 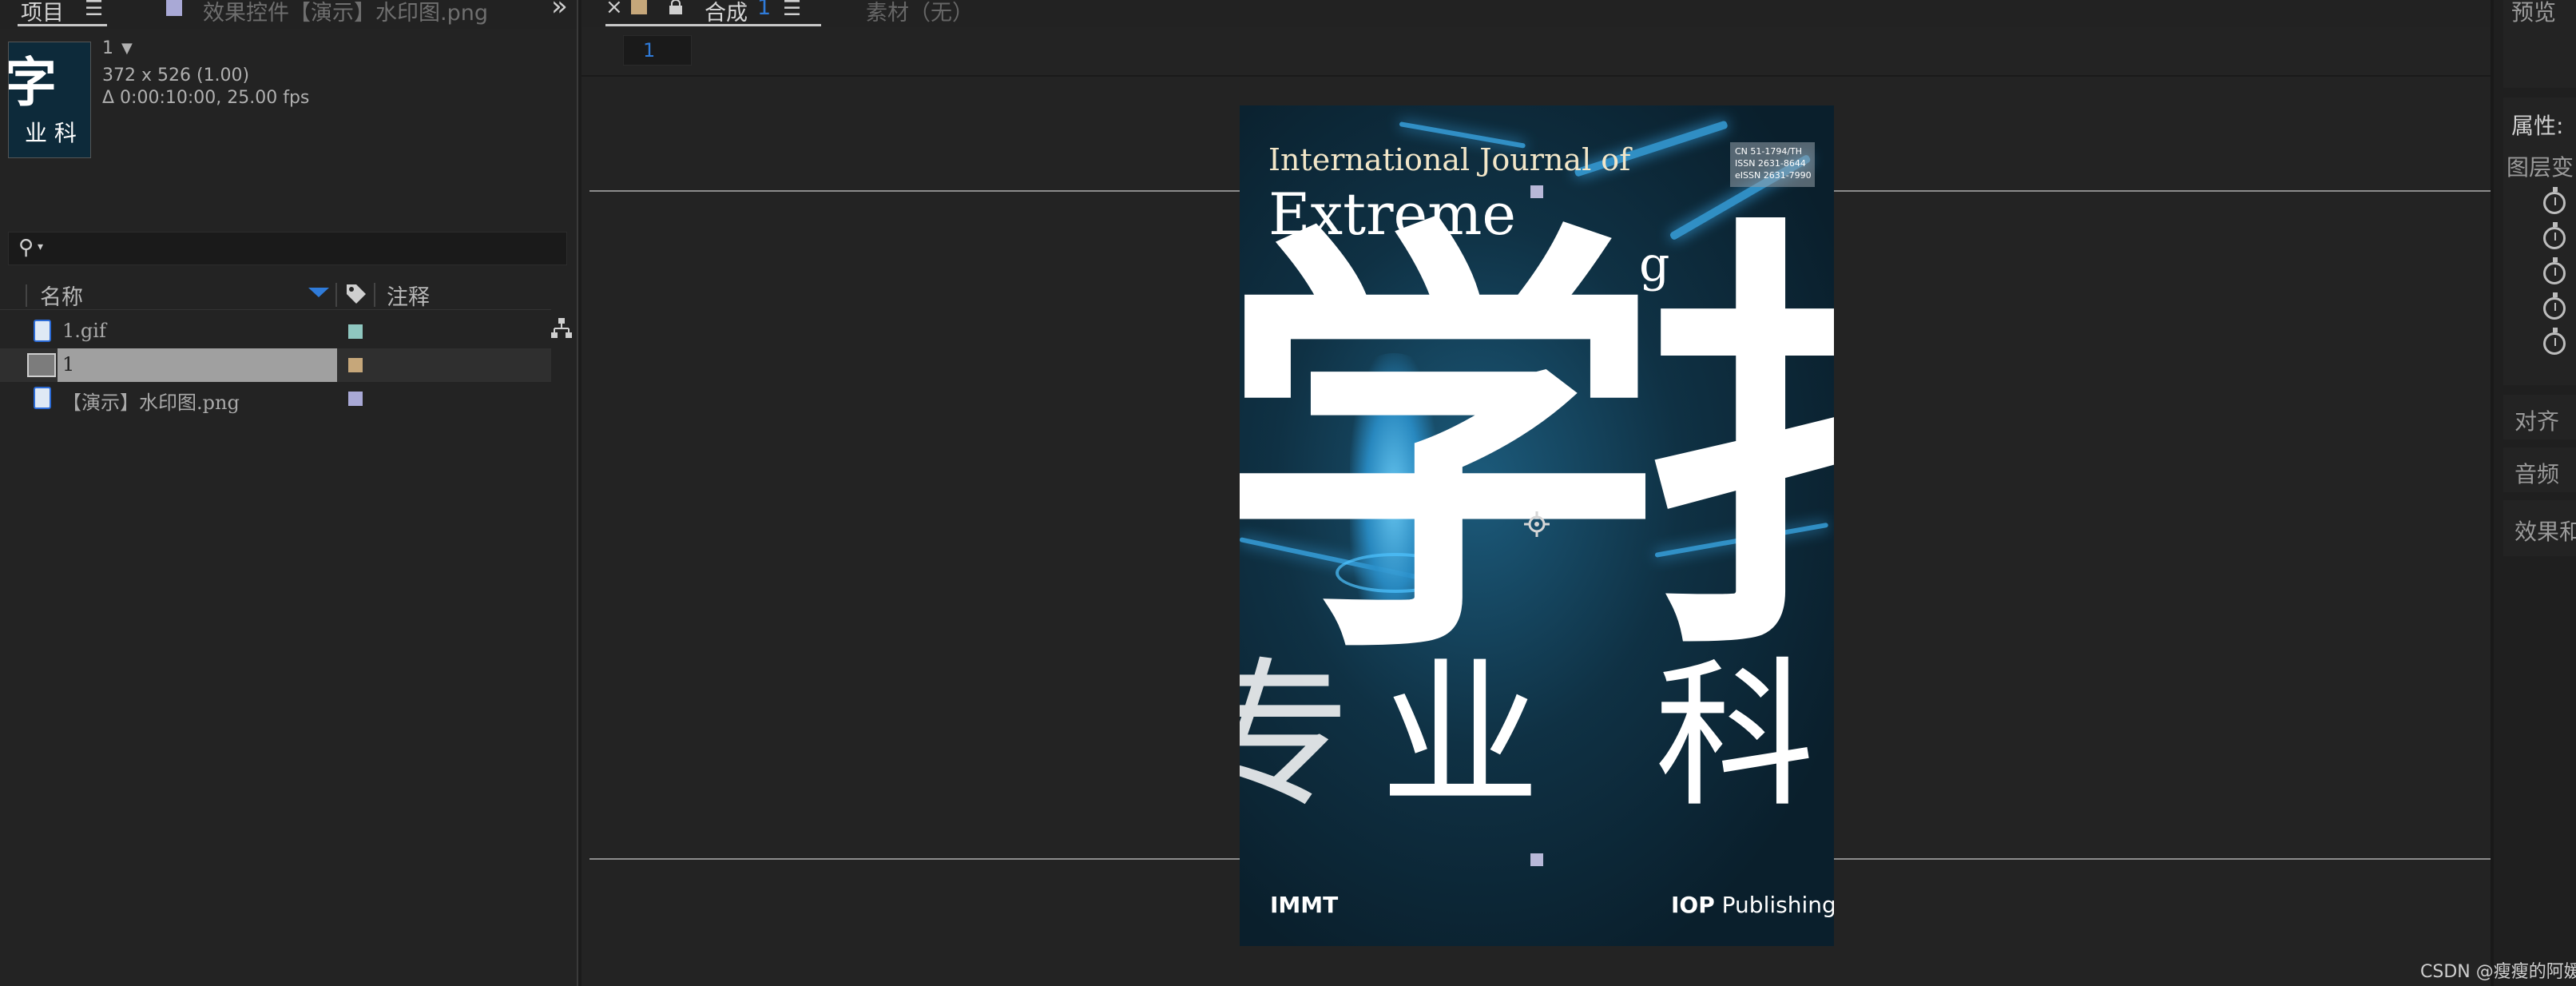 What do you see at coordinates (68, 364) in the screenshot?
I see `project-item-name: 1` at bounding box center [68, 364].